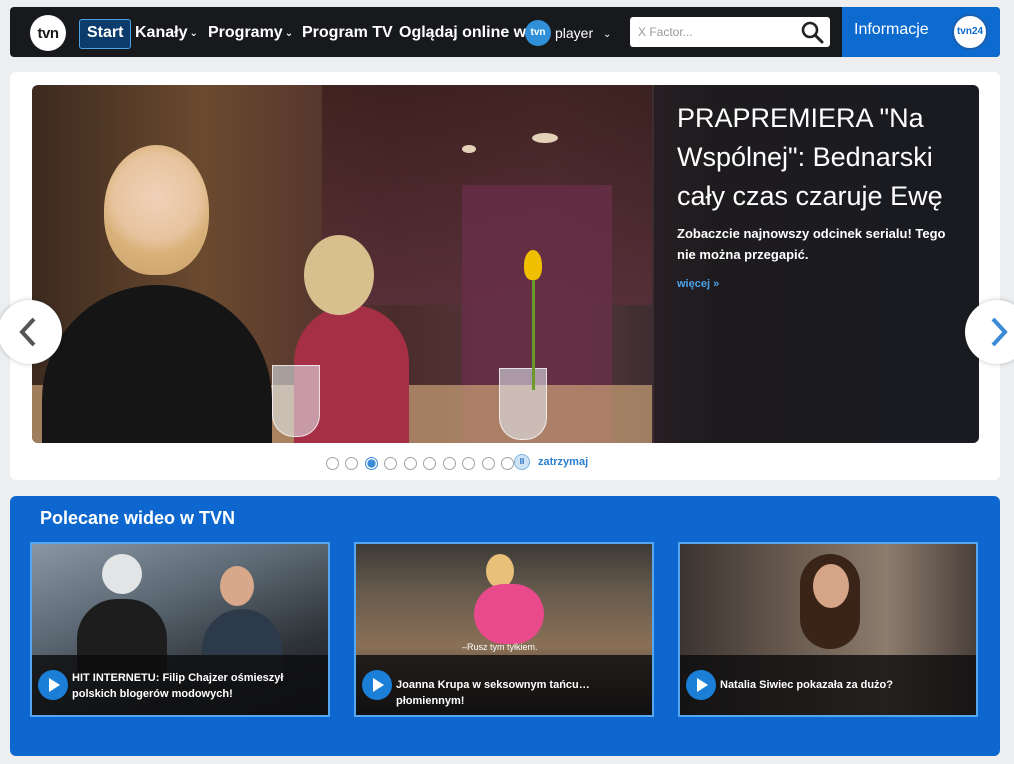 This screenshot has width=1014, height=764. What do you see at coordinates (999, 332) in the screenshot?
I see `chevron-right-icon` at bounding box center [999, 332].